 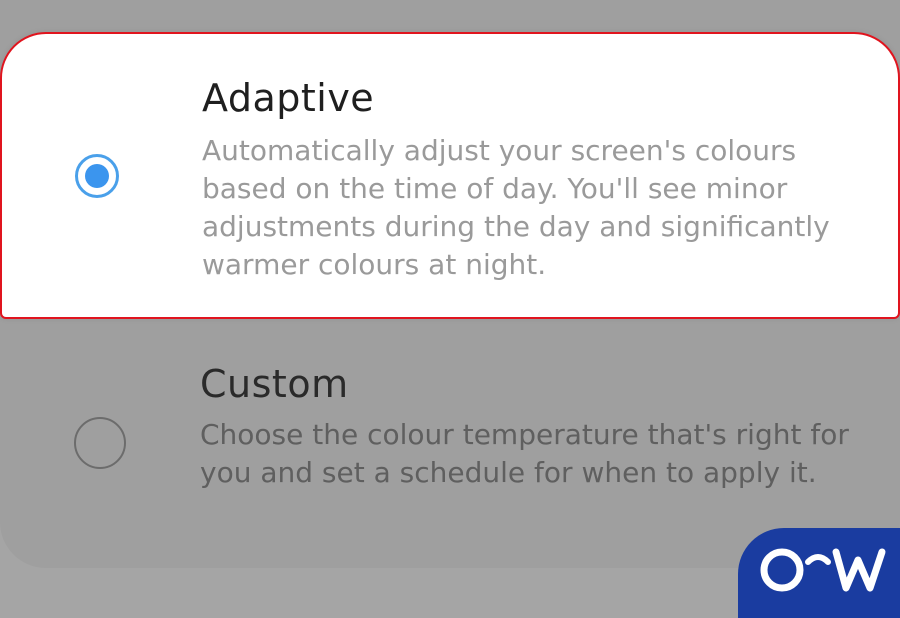 I want to click on radio-dot, so click(x=97, y=176).